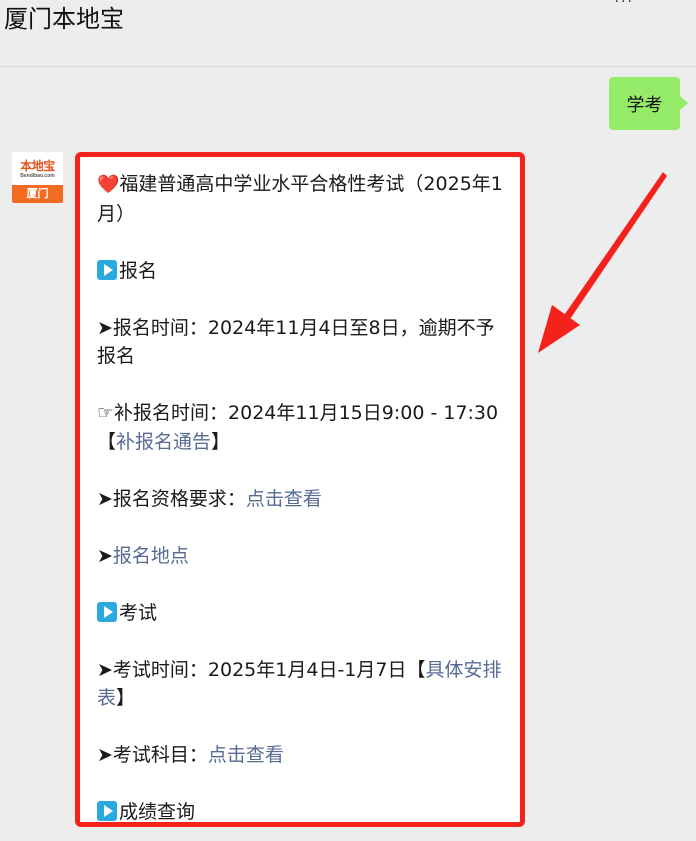 The image size is (696, 841). I want to click on supp-notice-link: 补报名通告, so click(163, 442).